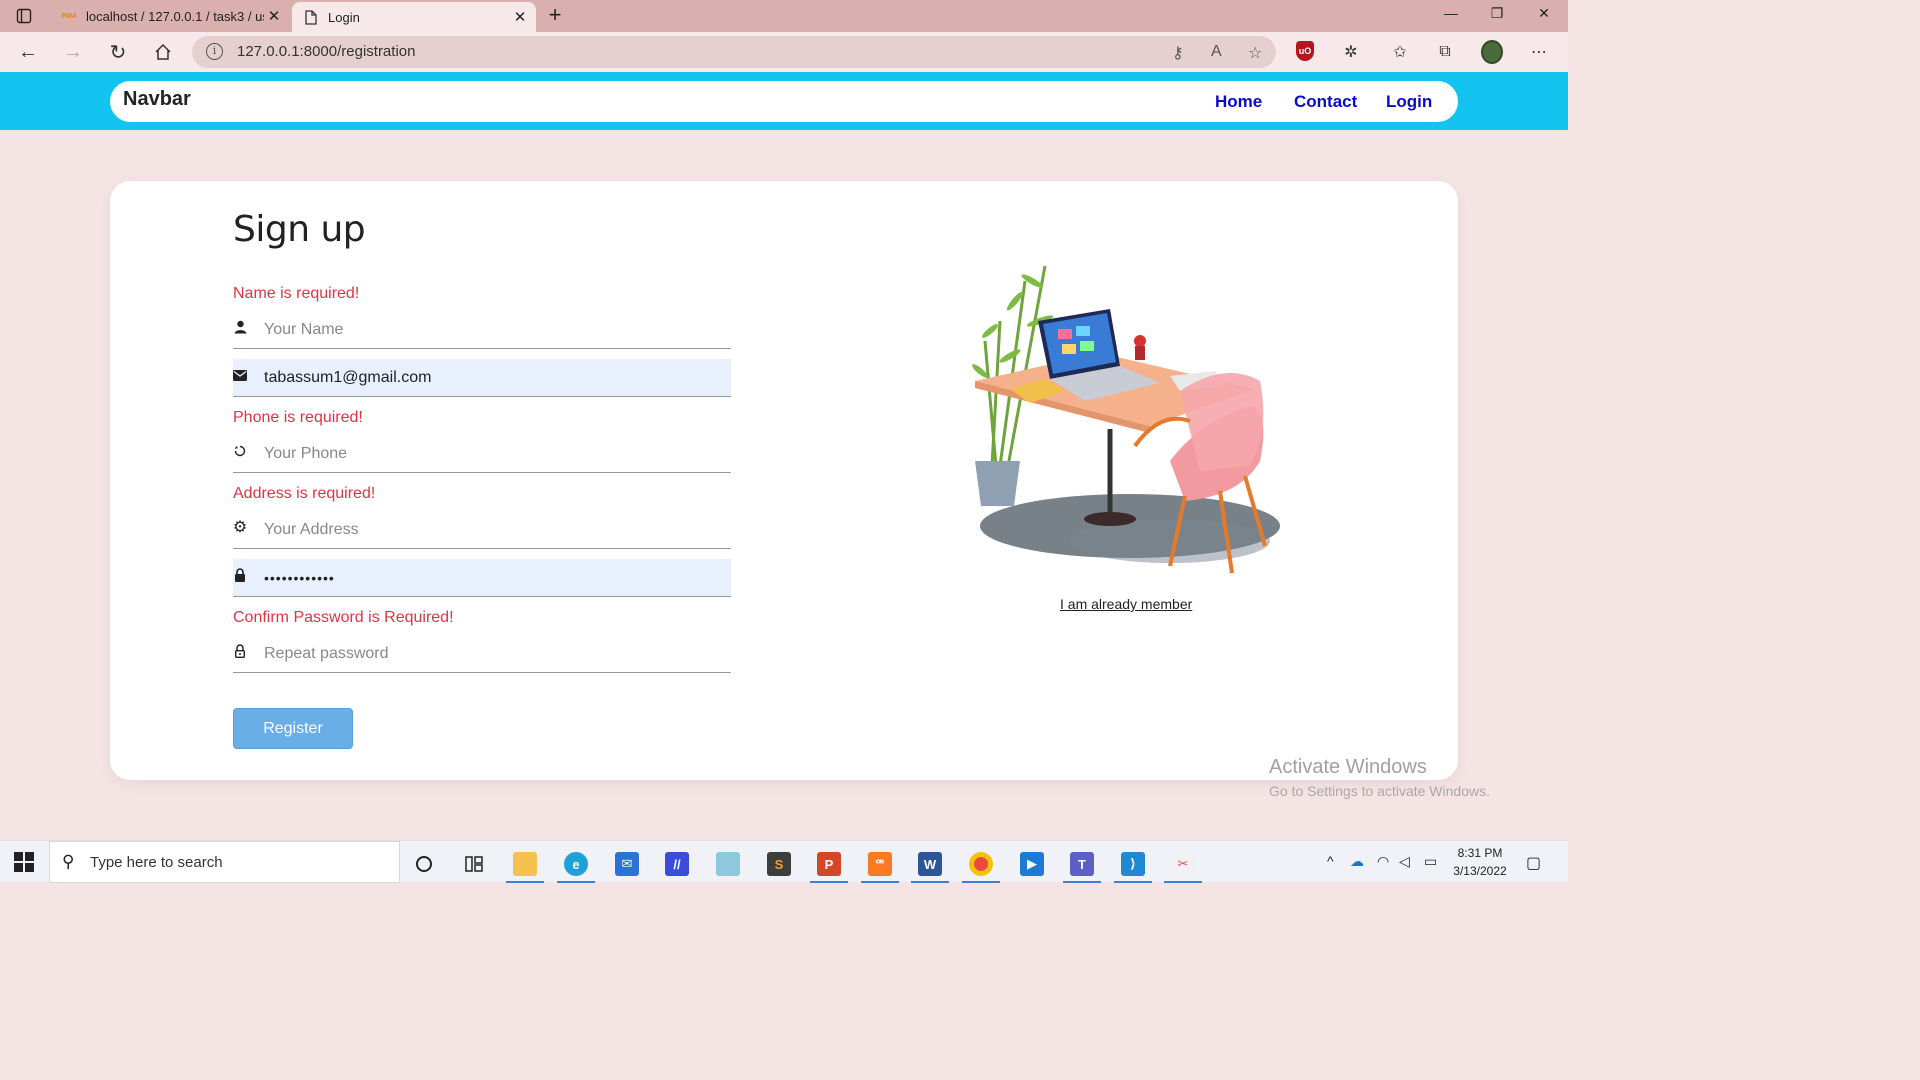 This screenshot has width=1920, height=1080. Describe the element at coordinates (1178, 53) in the screenshot. I see `key-icon: ⚷` at that location.